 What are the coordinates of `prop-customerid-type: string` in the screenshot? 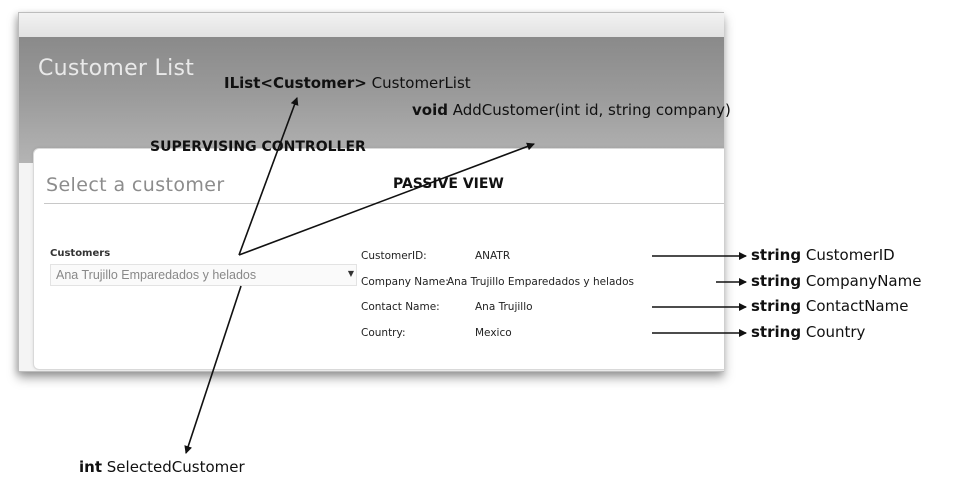 It's located at (776, 255).